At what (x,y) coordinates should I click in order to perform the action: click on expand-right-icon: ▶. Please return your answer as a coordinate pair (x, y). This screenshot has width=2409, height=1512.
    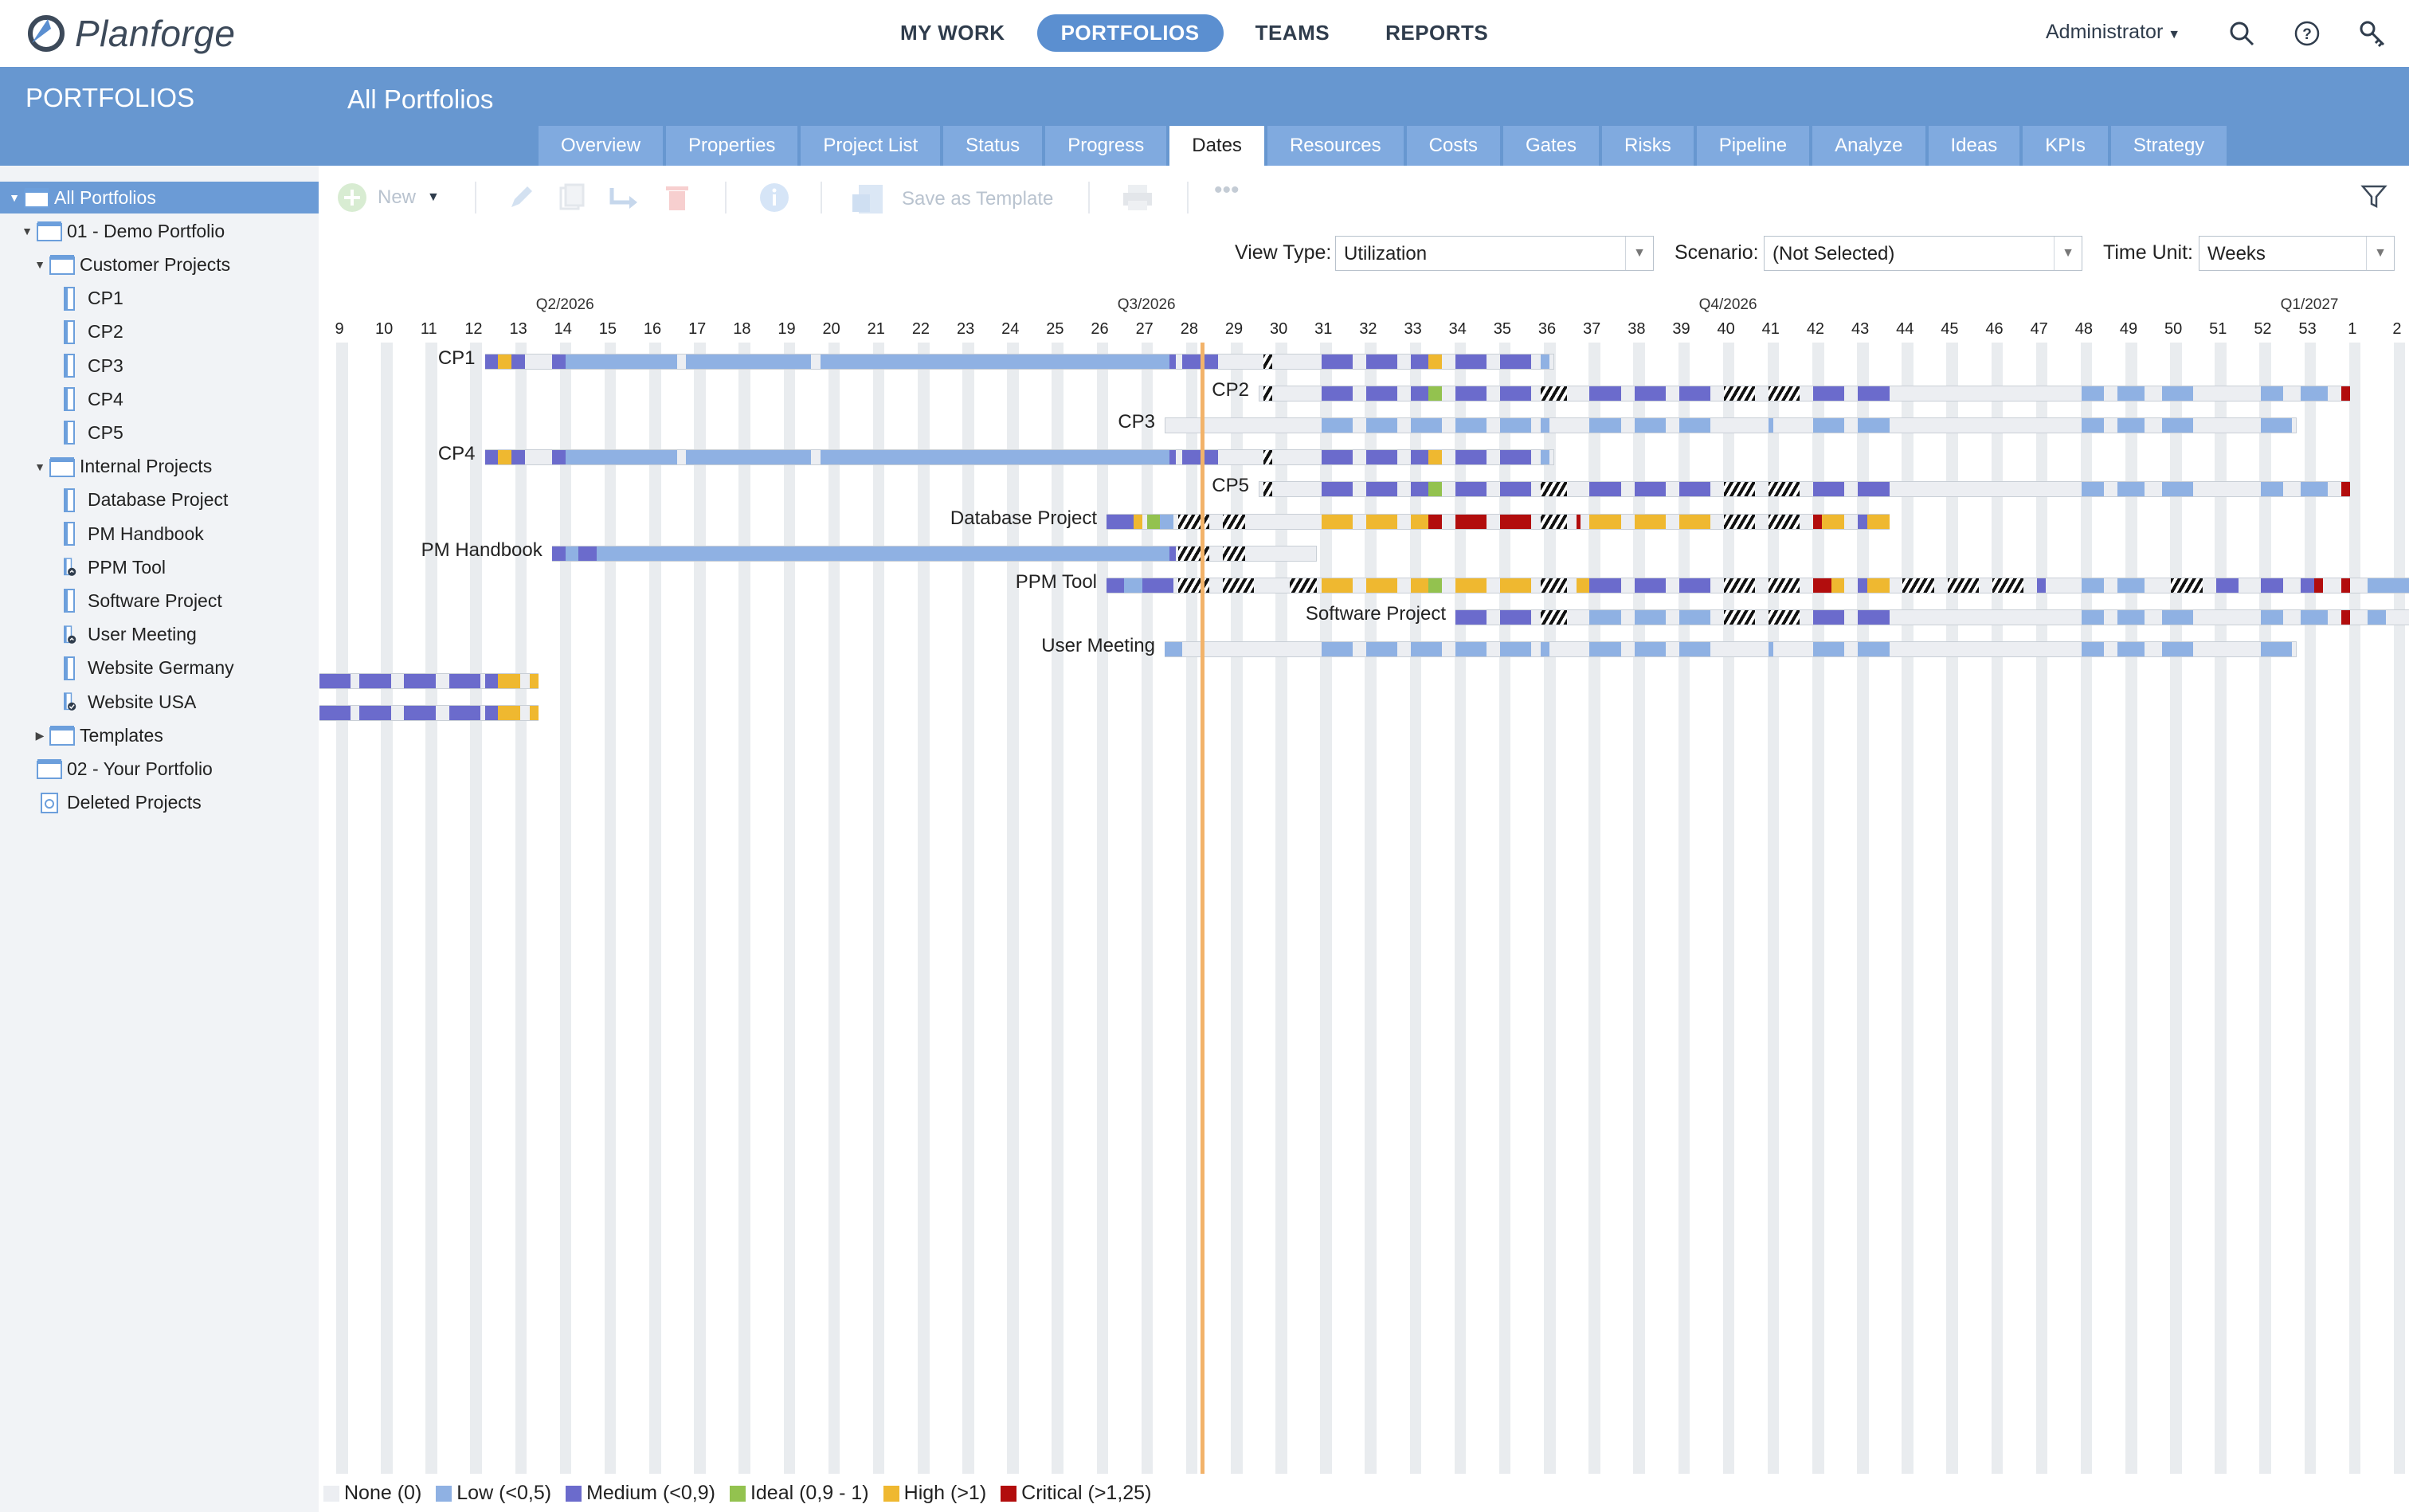
    Looking at the image, I should click on (39, 735).